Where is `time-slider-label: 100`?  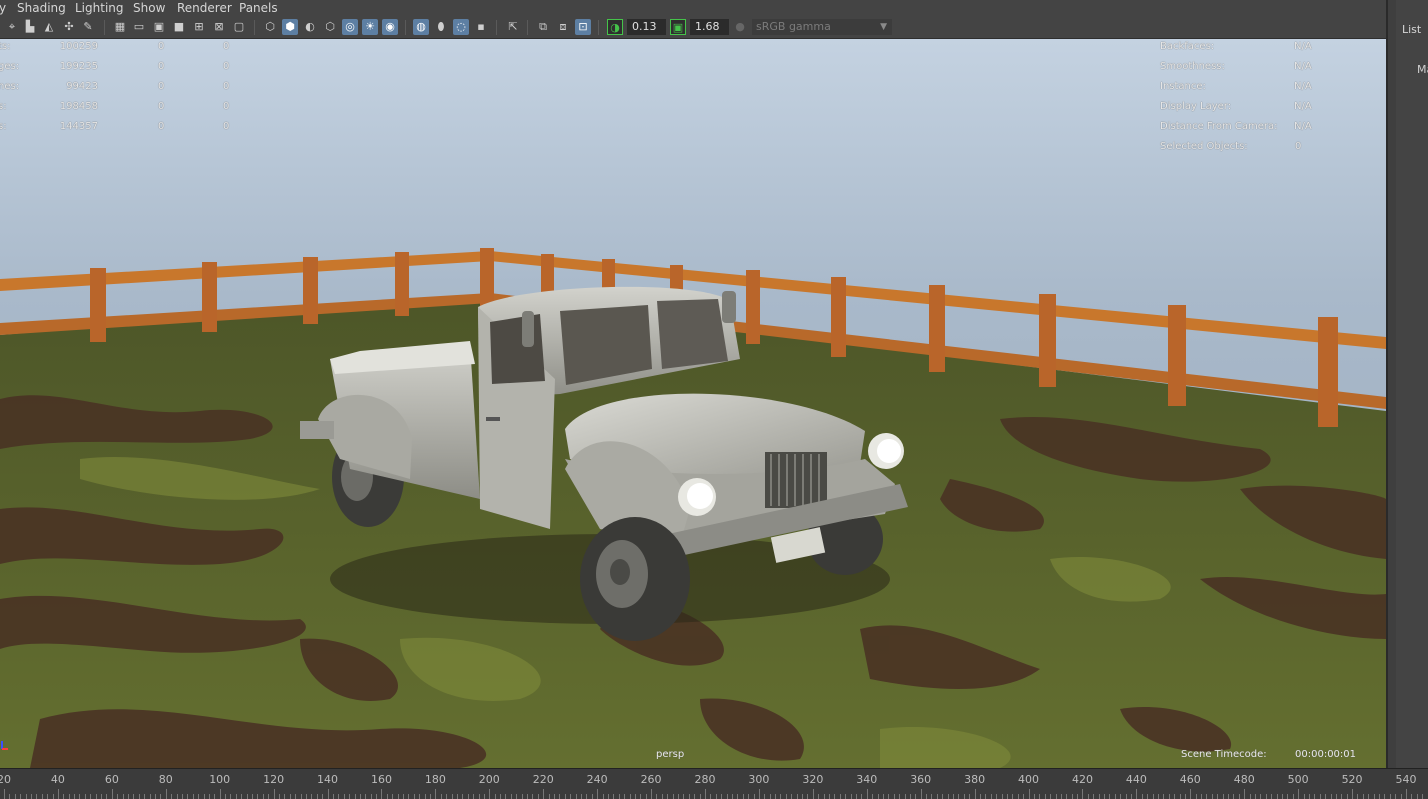 time-slider-label: 100 is located at coordinates (220, 779).